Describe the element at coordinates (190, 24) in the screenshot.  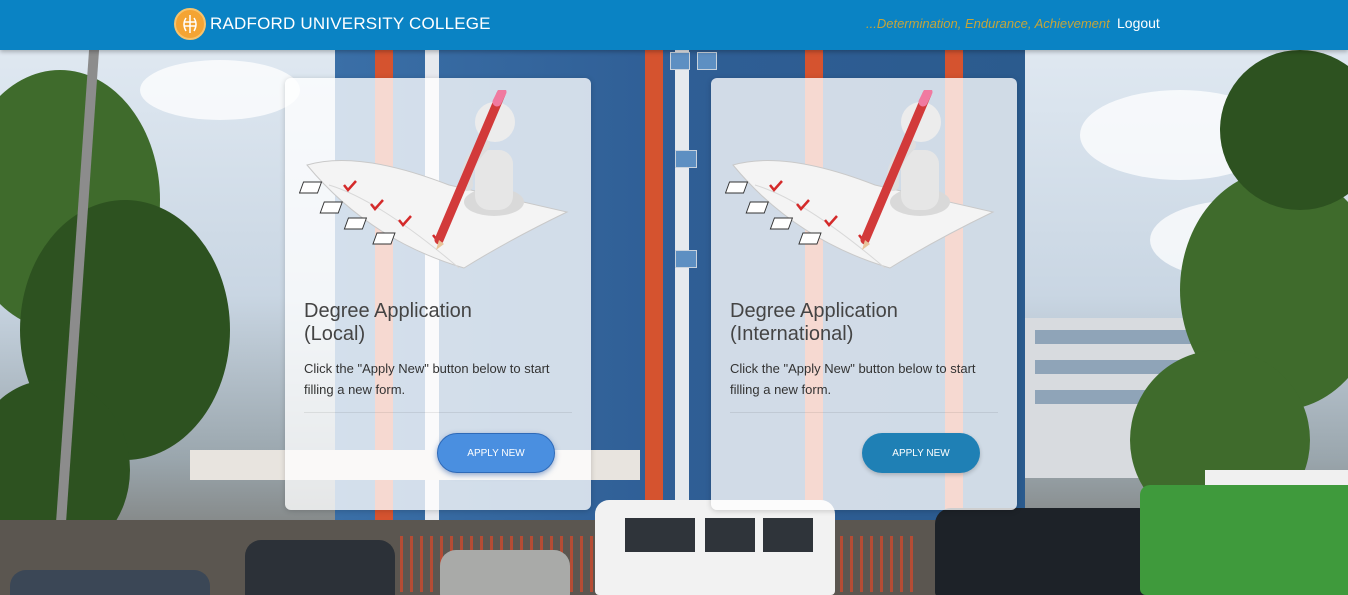
I see `university-logo-icon` at that location.